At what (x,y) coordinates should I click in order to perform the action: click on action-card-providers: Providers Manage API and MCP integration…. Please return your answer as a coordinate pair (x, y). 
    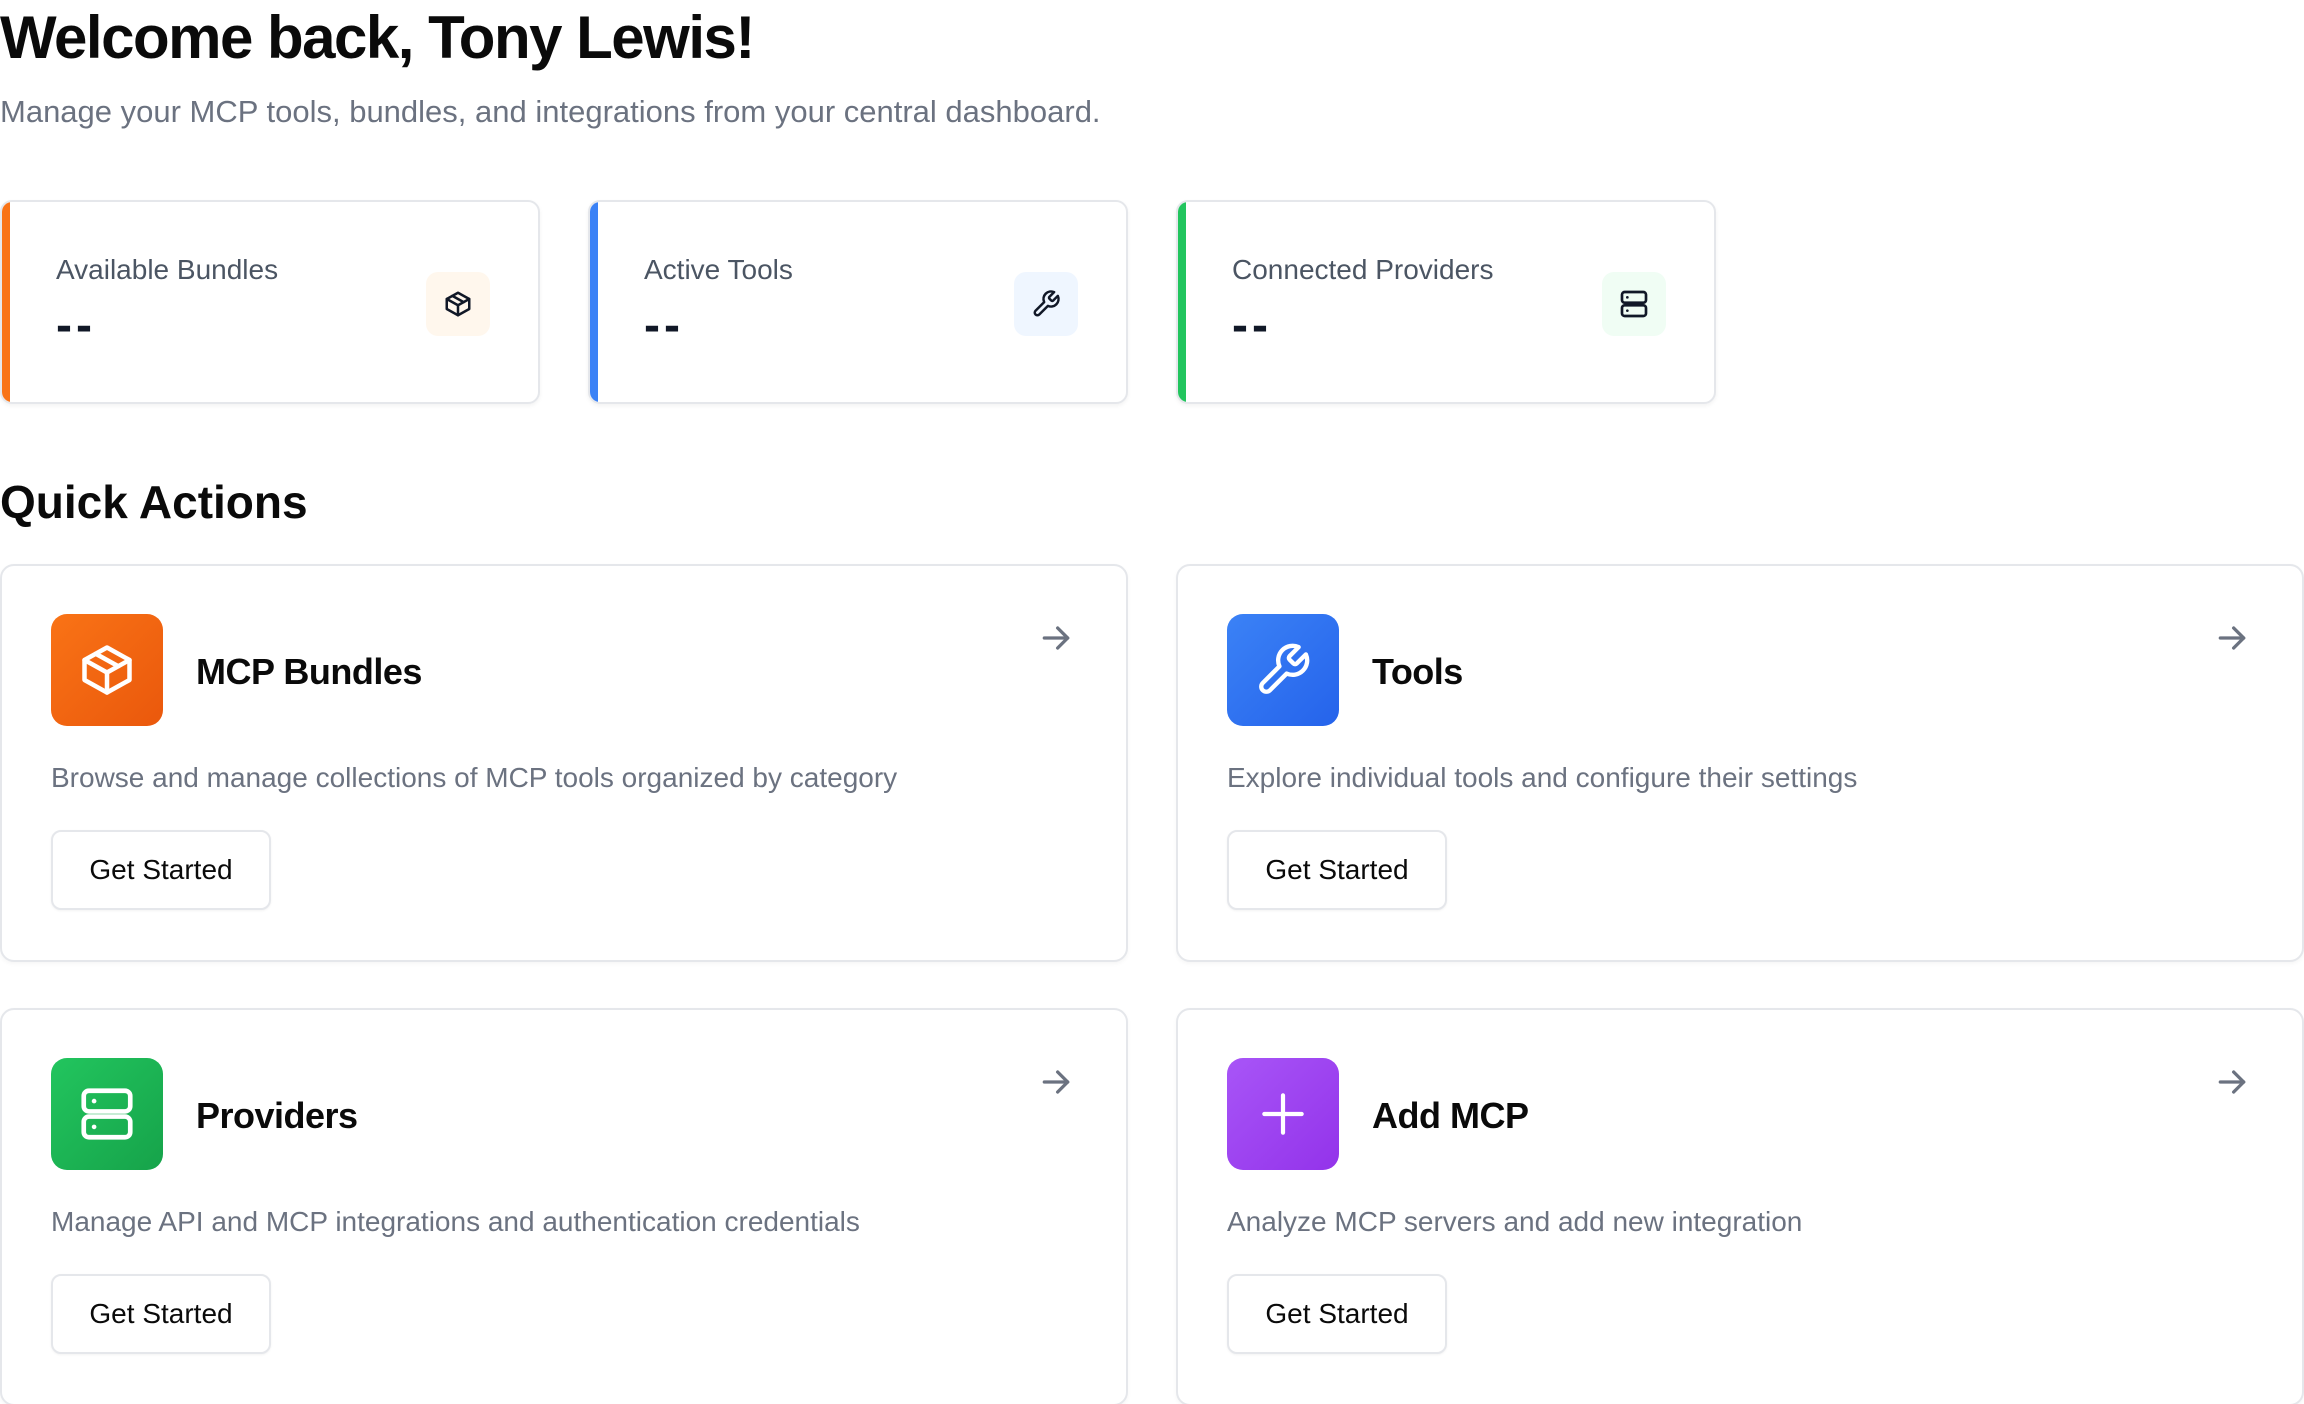
    Looking at the image, I should click on (564, 1206).